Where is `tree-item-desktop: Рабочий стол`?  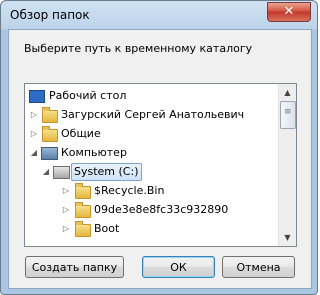 tree-item-desktop: Рабочий стол is located at coordinates (150, 95).